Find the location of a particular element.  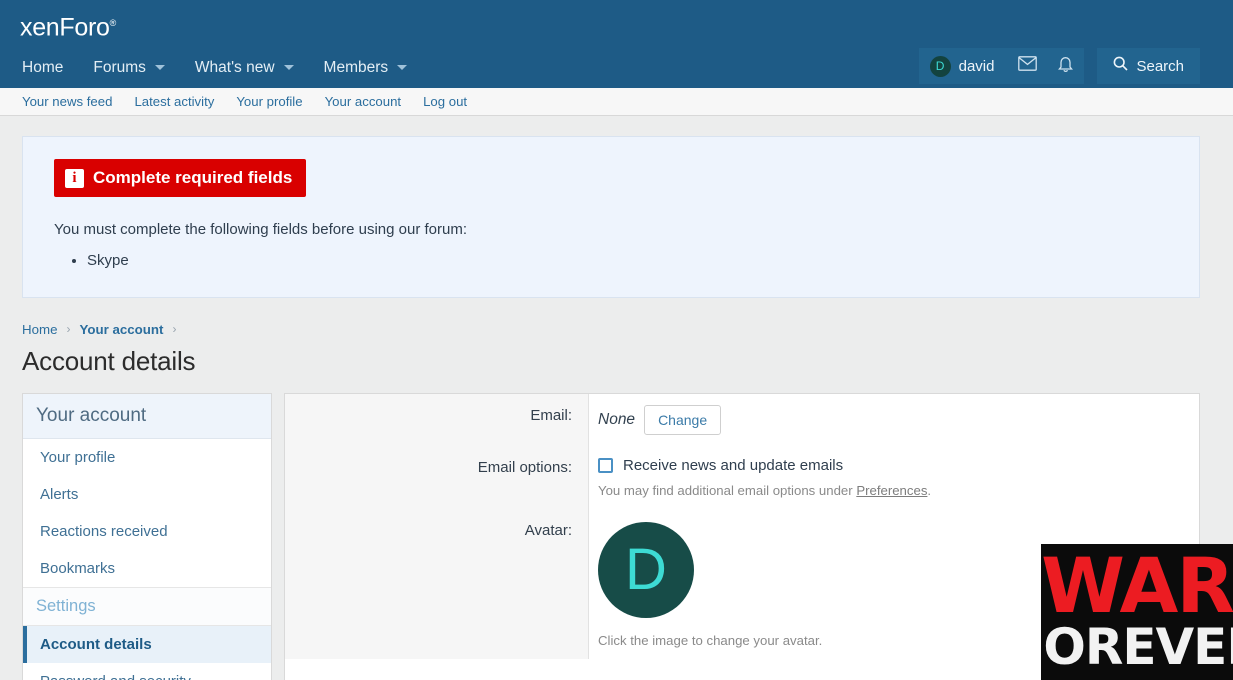

subnav-item-your-profile: Your profile is located at coordinates (269, 101).